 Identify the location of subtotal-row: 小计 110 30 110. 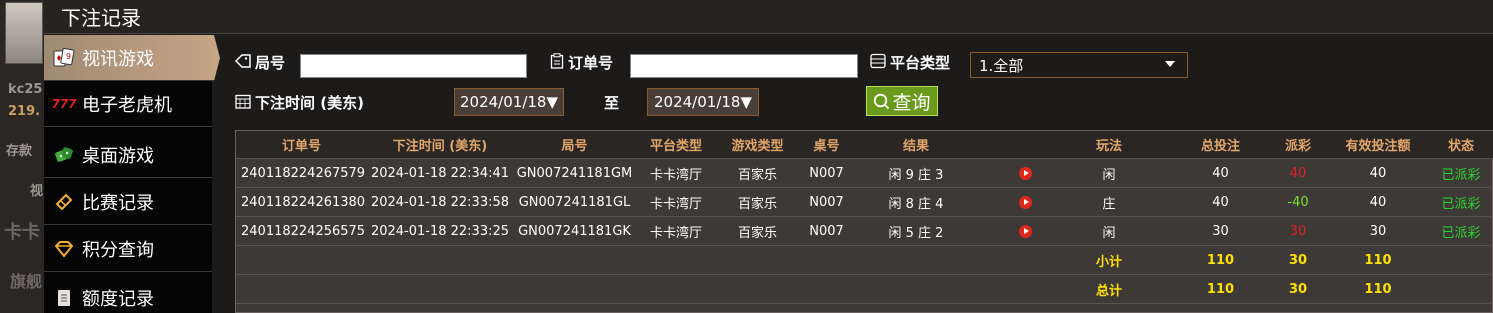
(864, 260).